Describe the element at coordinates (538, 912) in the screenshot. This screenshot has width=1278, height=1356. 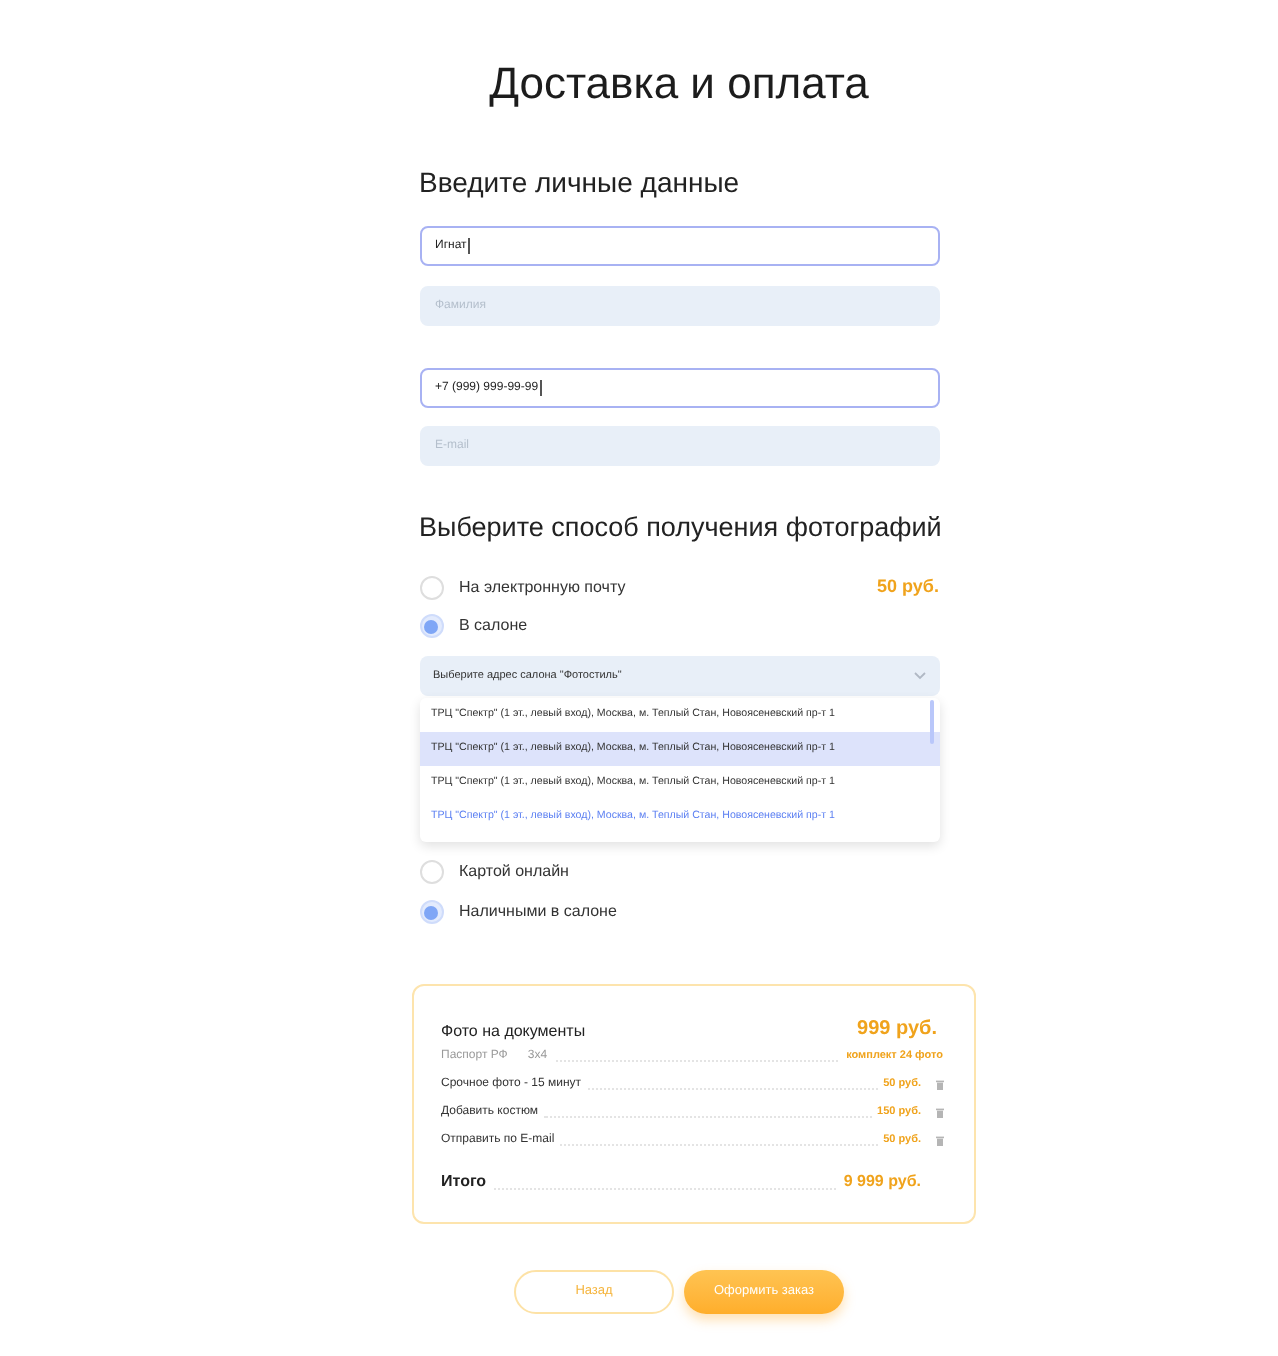
I see `radio-label: Наличными в салоне` at that location.